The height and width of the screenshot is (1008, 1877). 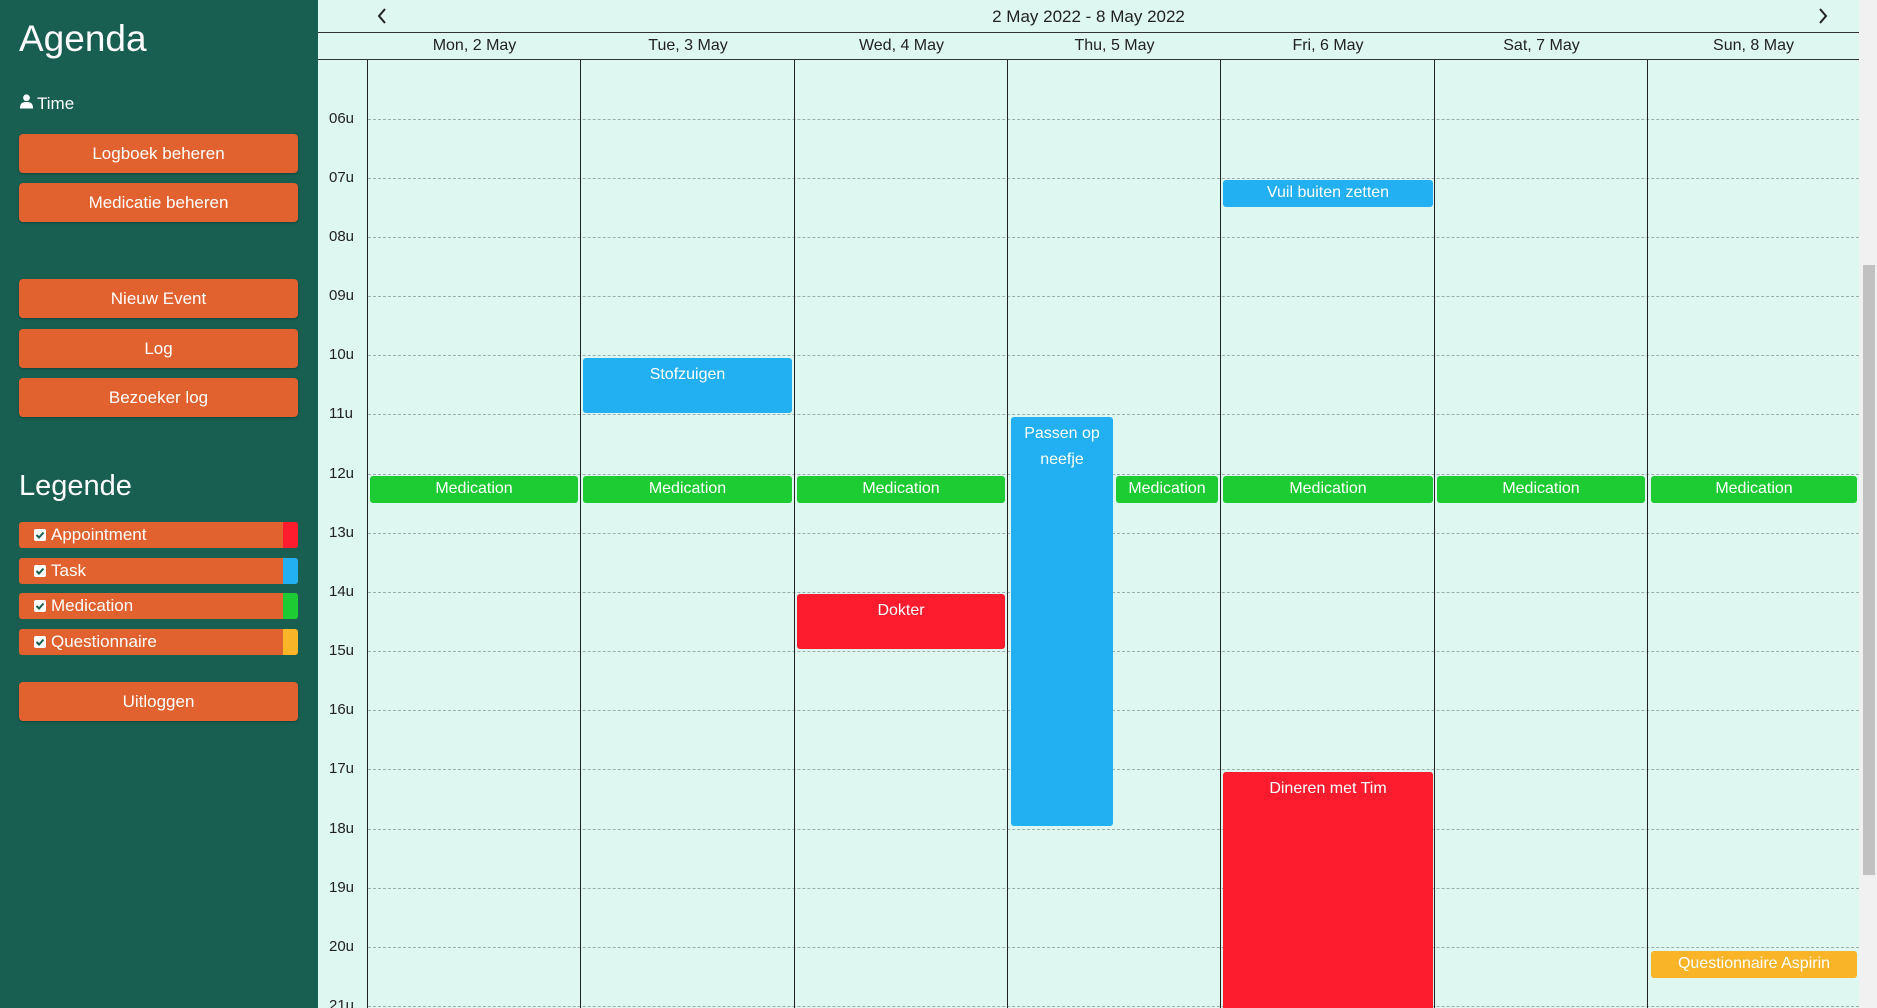 I want to click on nieuw-event-button: Nieuw Event, so click(x=158, y=298).